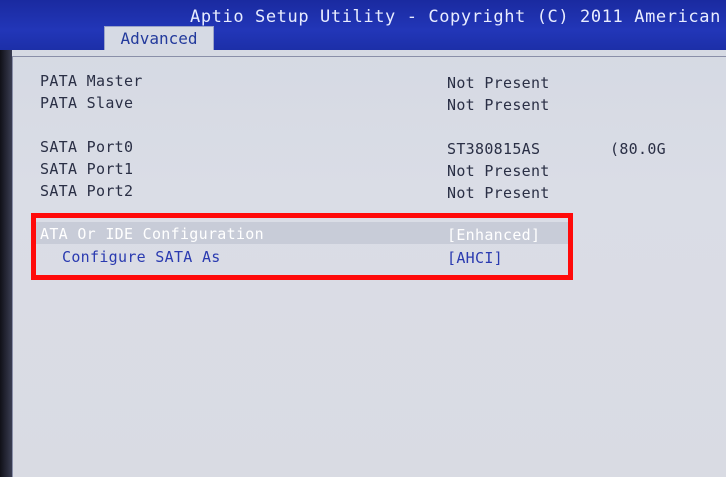  I want to click on item-extra-sata-port0: (80.0G, so click(638, 149).